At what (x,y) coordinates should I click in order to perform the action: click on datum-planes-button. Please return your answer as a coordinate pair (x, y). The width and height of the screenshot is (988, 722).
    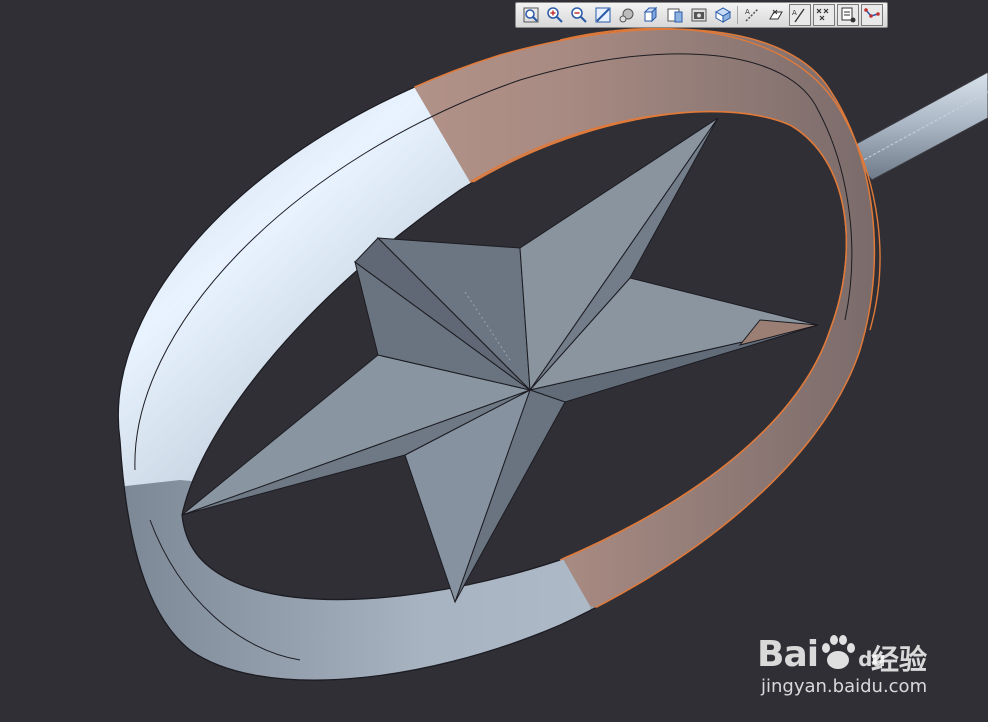
    Looking at the image, I should click on (723, 15).